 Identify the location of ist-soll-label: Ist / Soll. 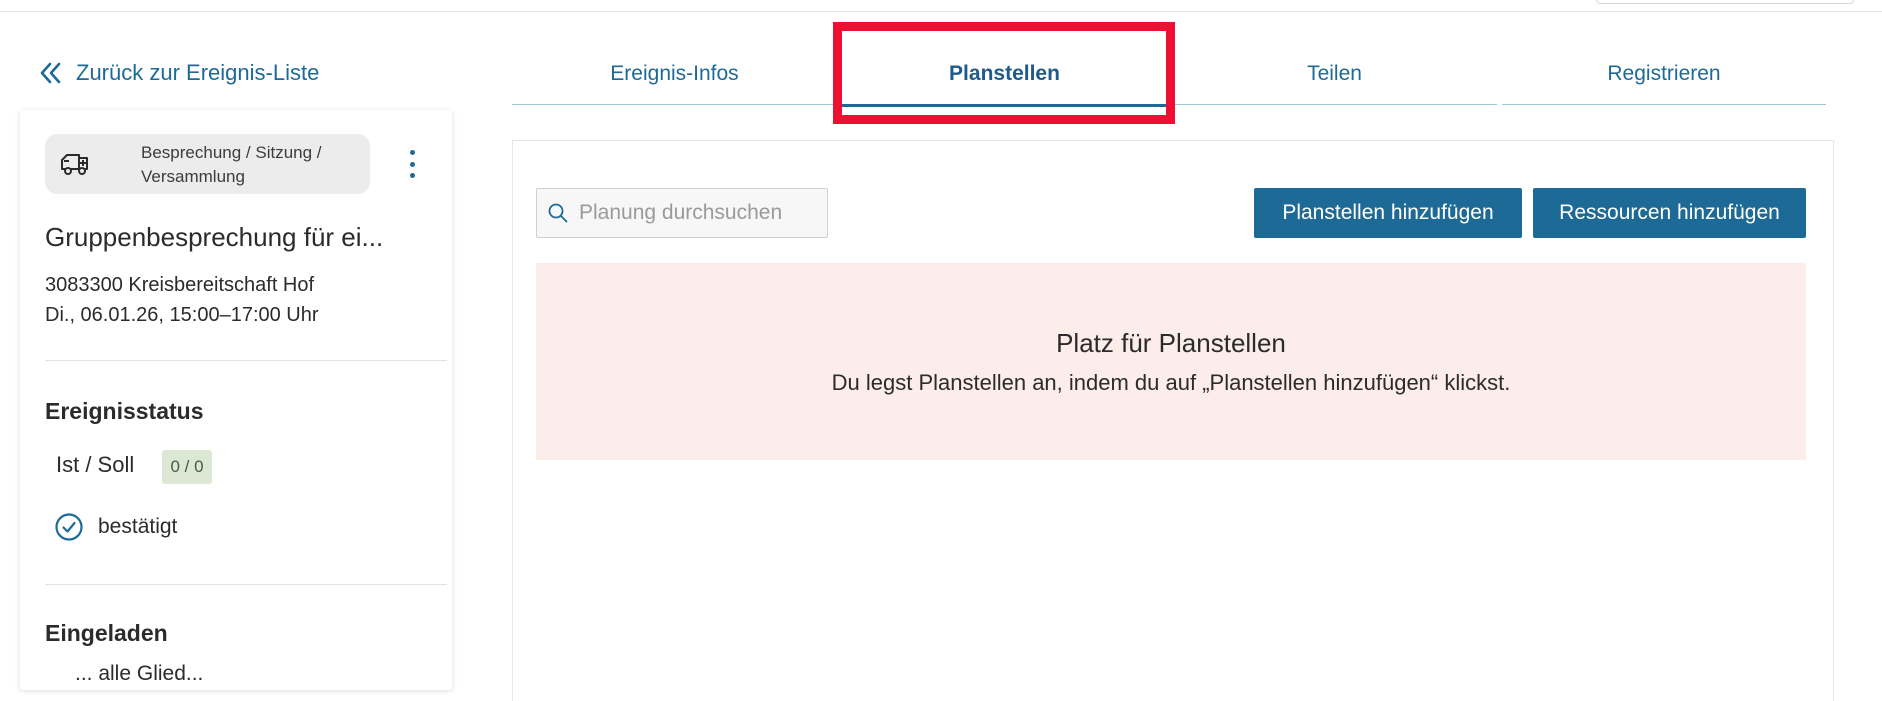
(95, 464).